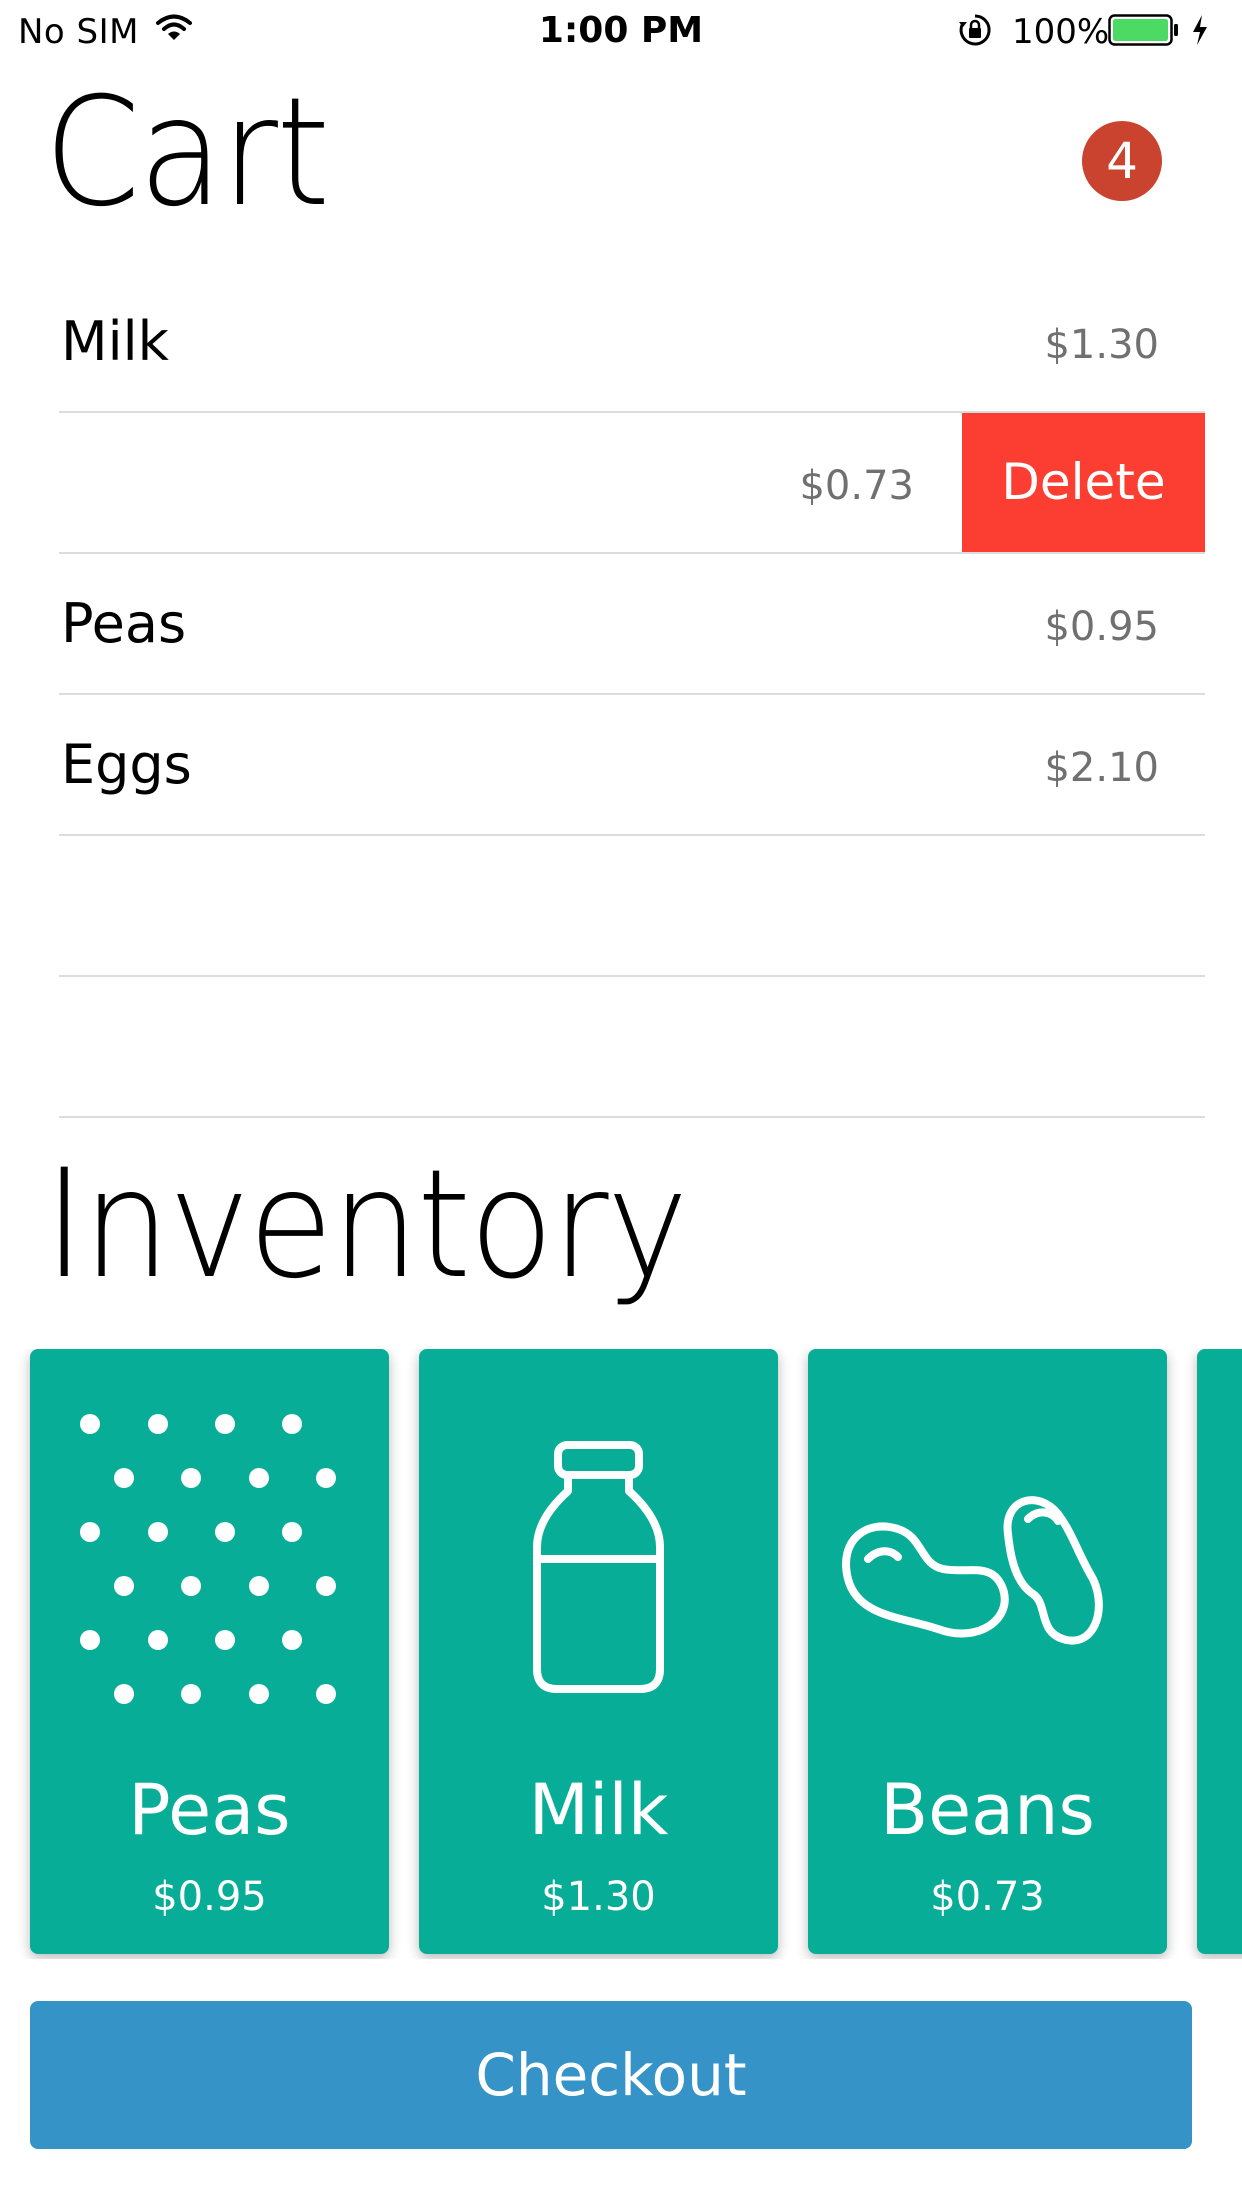 The image size is (1242, 2208). What do you see at coordinates (1101, 768) in the screenshot?
I see `cart-item-price: $2.10` at bounding box center [1101, 768].